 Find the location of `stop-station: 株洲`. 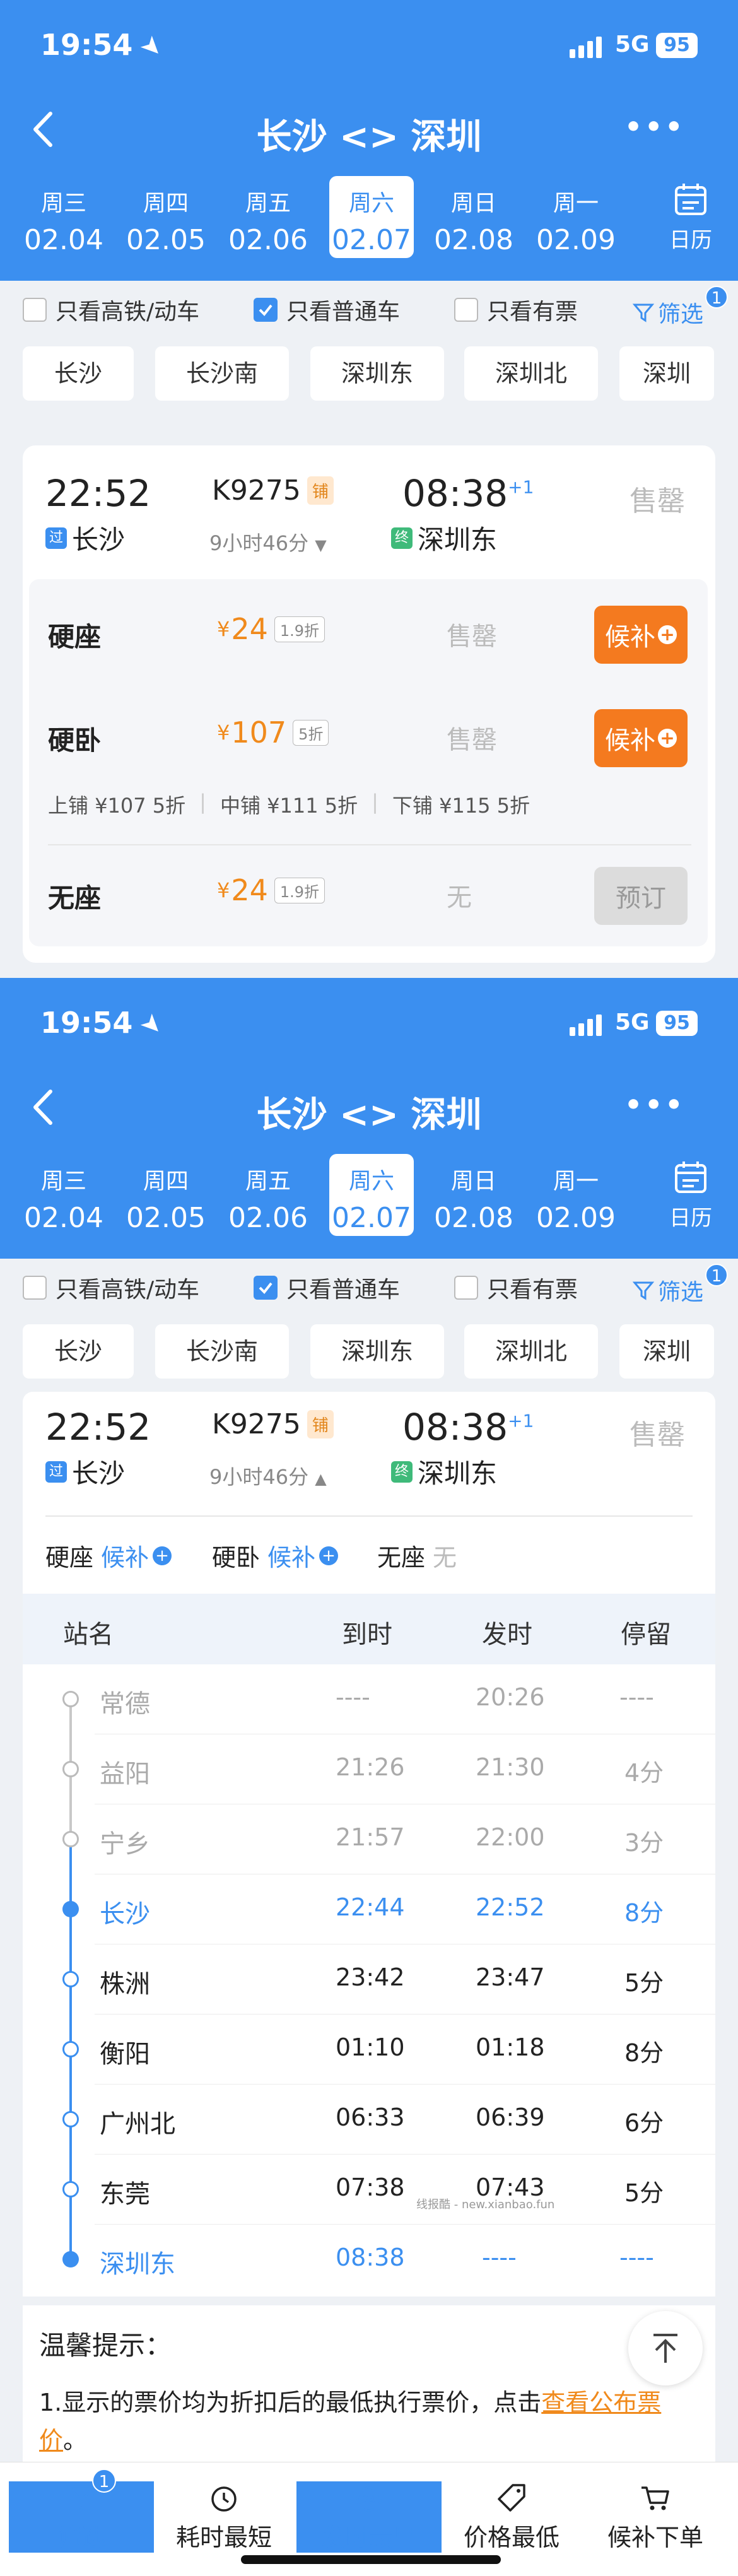

stop-station: 株洲 is located at coordinates (125, 1984).